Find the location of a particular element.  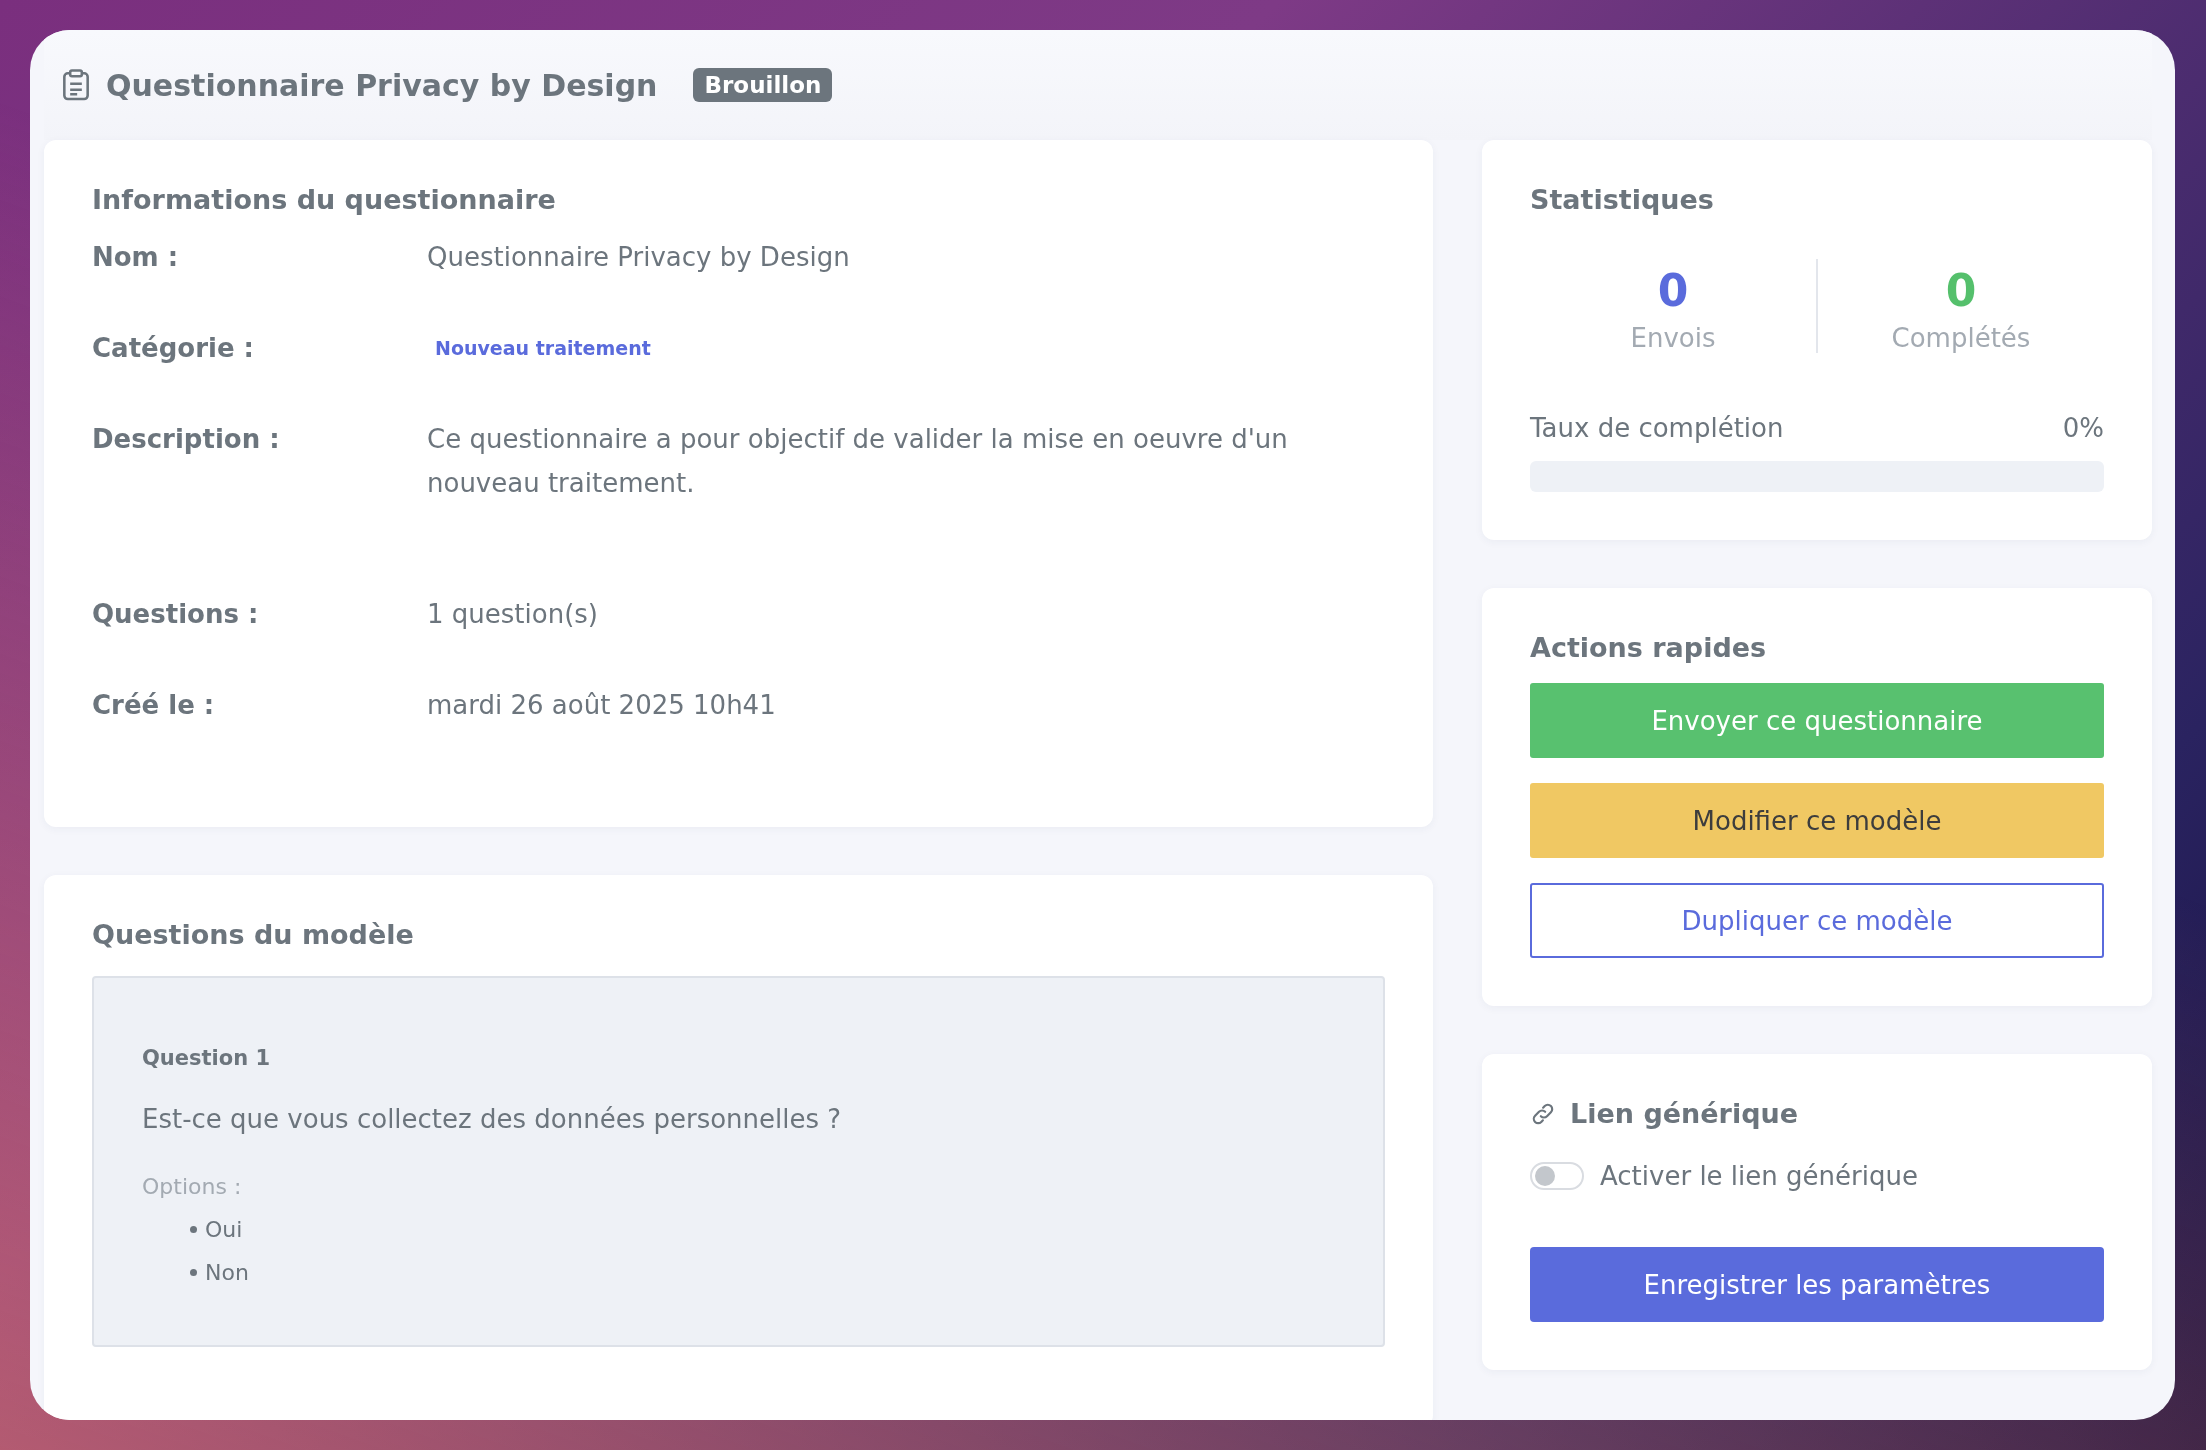

option-text: Oui is located at coordinates (224, 1229).